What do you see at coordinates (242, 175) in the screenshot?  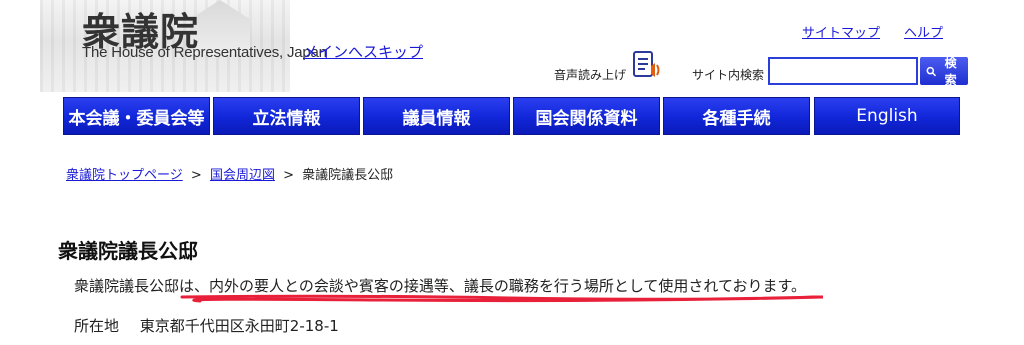 I see `breadcrumb-map-link: 国会周辺図` at bounding box center [242, 175].